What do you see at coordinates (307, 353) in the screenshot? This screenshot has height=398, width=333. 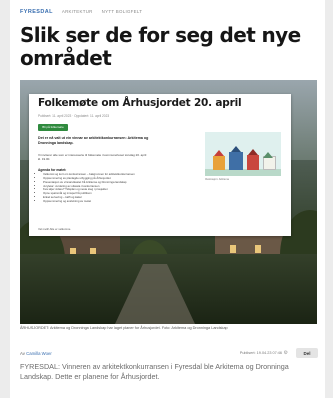 I see `share-button: Del` at bounding box center [307, 353].